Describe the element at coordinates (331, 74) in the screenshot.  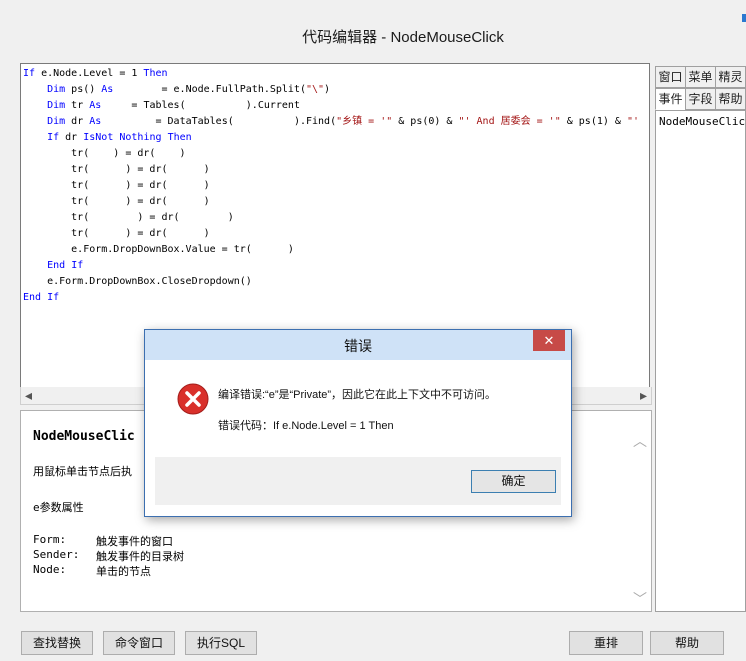
I see `code-line: If e.Node.Level = 1 Then` at that location.